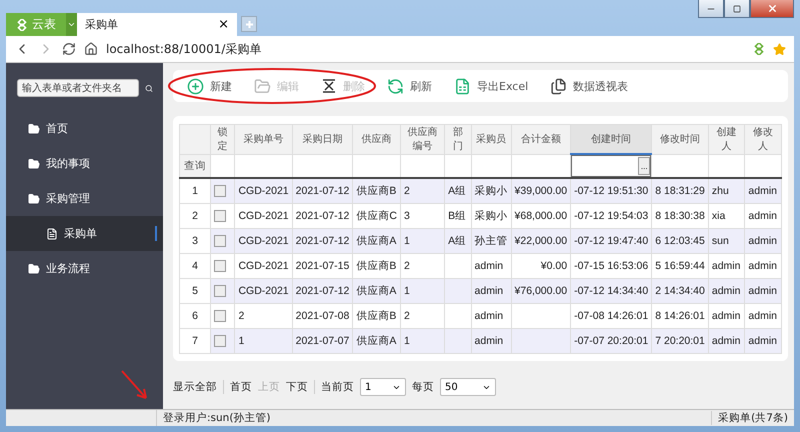 This screenshot has width=800, height=432. I want to click on close-icon, so click(772, 8).